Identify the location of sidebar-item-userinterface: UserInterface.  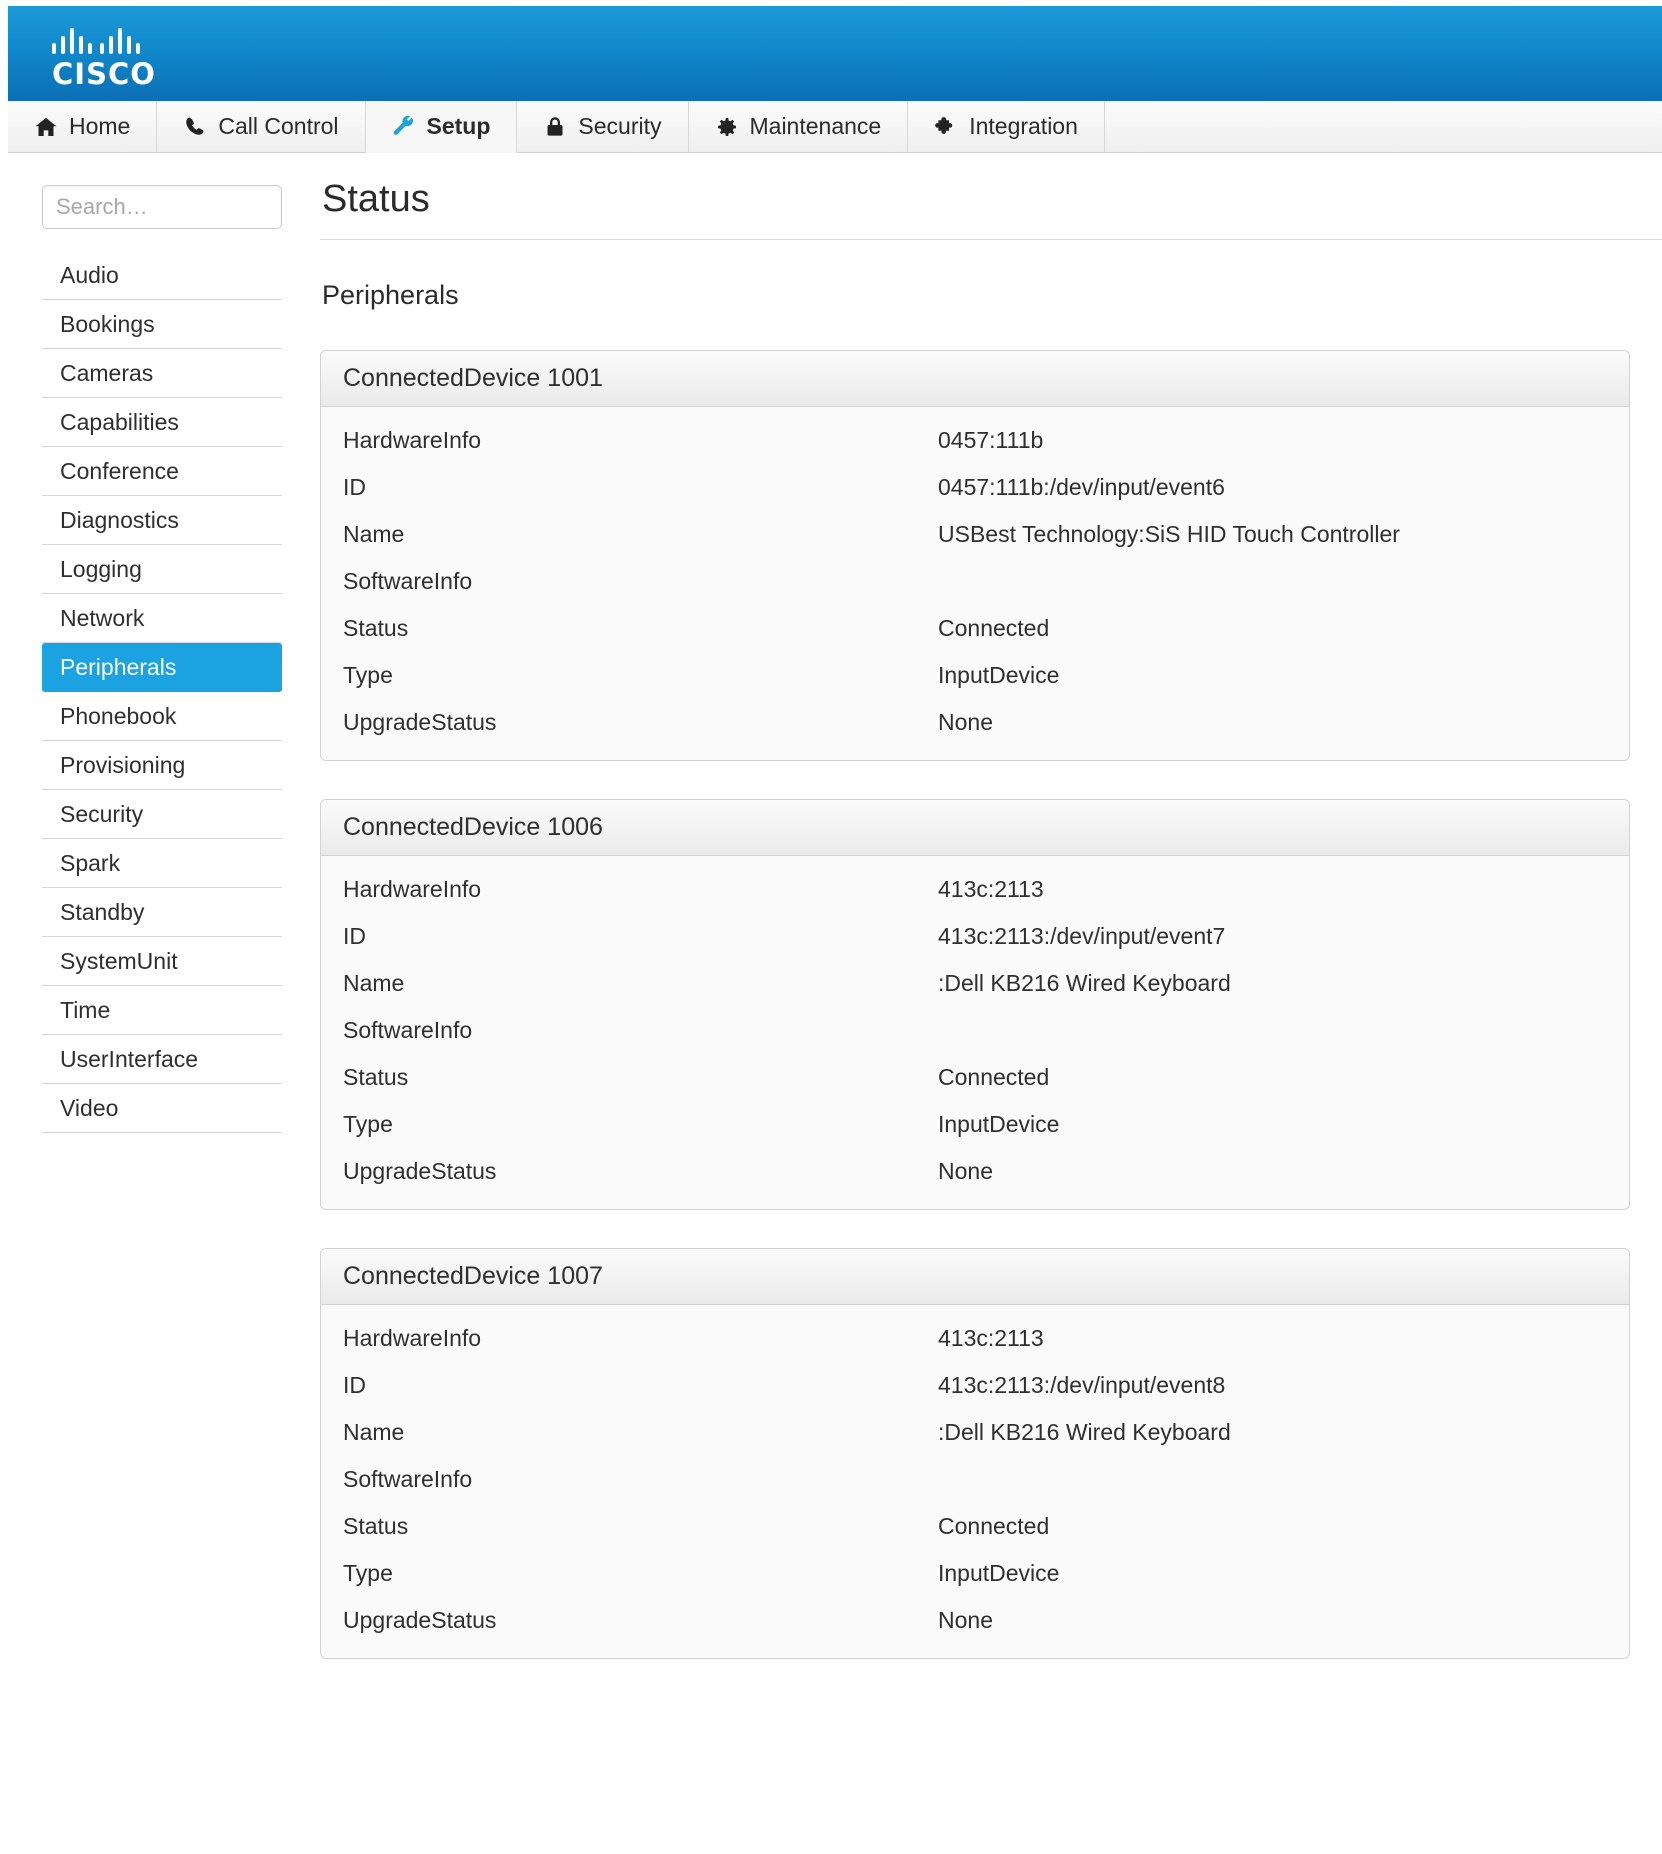
(162, 1059).